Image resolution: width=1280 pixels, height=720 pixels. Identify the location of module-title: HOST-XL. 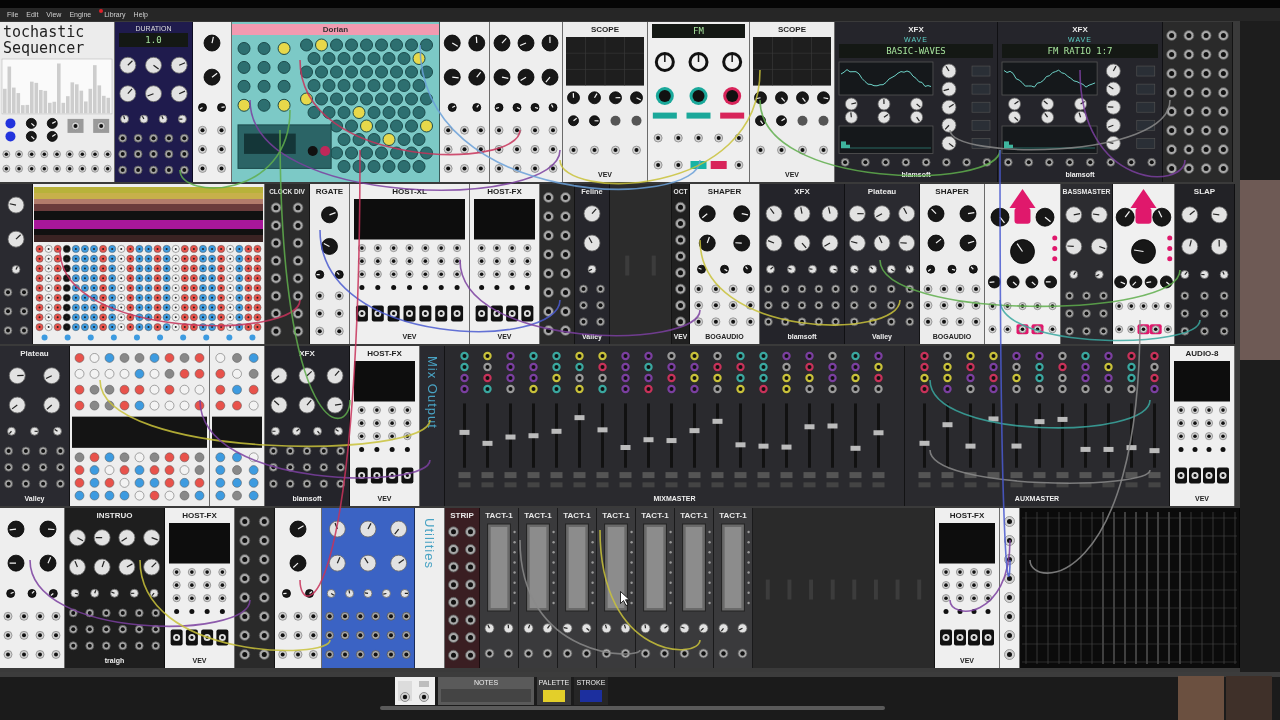
(409, 191).